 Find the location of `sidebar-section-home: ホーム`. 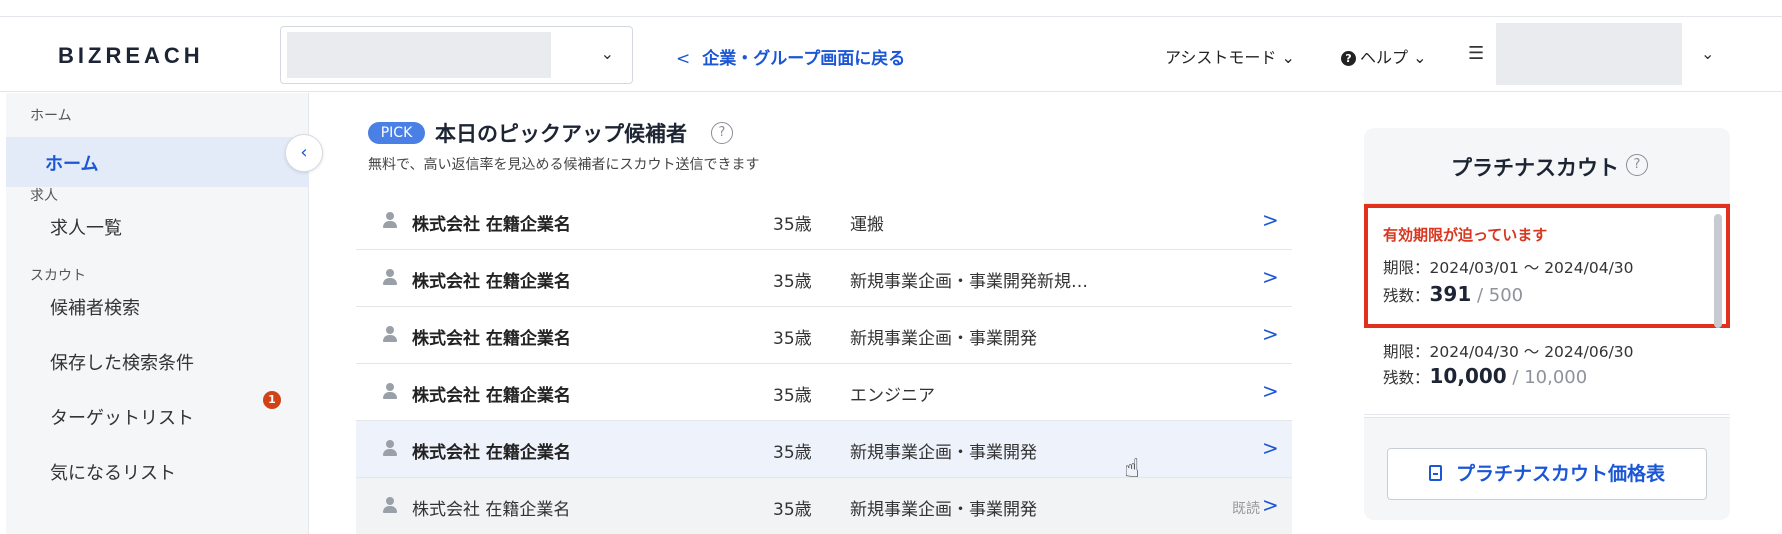

sidebar-section-home: ホーム is located at coordinates (51, 116).